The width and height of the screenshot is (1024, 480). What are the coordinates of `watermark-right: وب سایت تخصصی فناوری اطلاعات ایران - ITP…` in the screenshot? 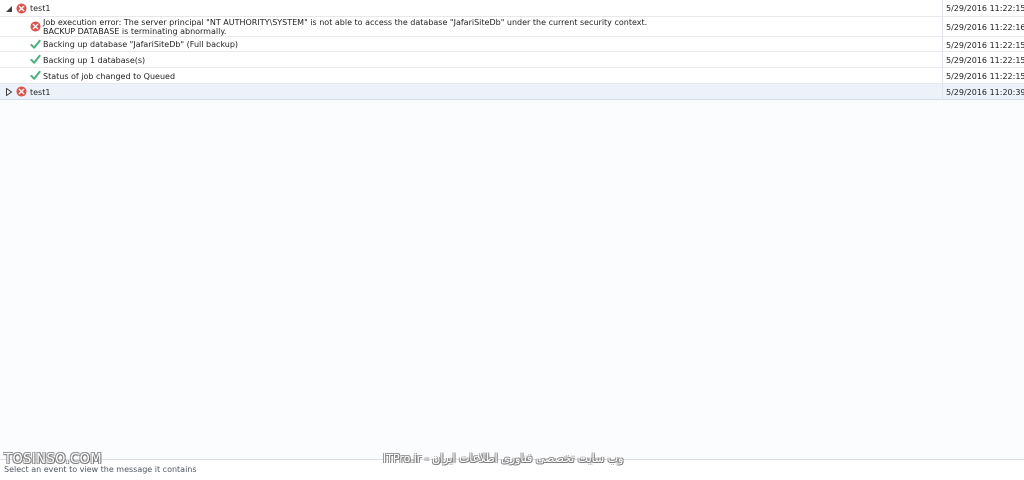 It's located at (503, 458).